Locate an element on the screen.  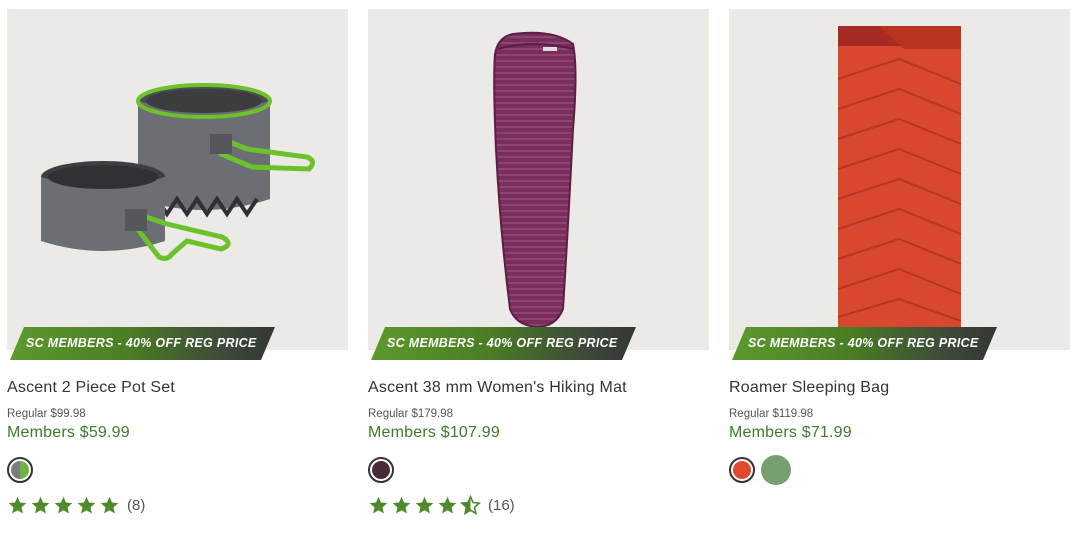
product-title: Ascent 2 Piece Pot Set is located at coordinates (91, 388).